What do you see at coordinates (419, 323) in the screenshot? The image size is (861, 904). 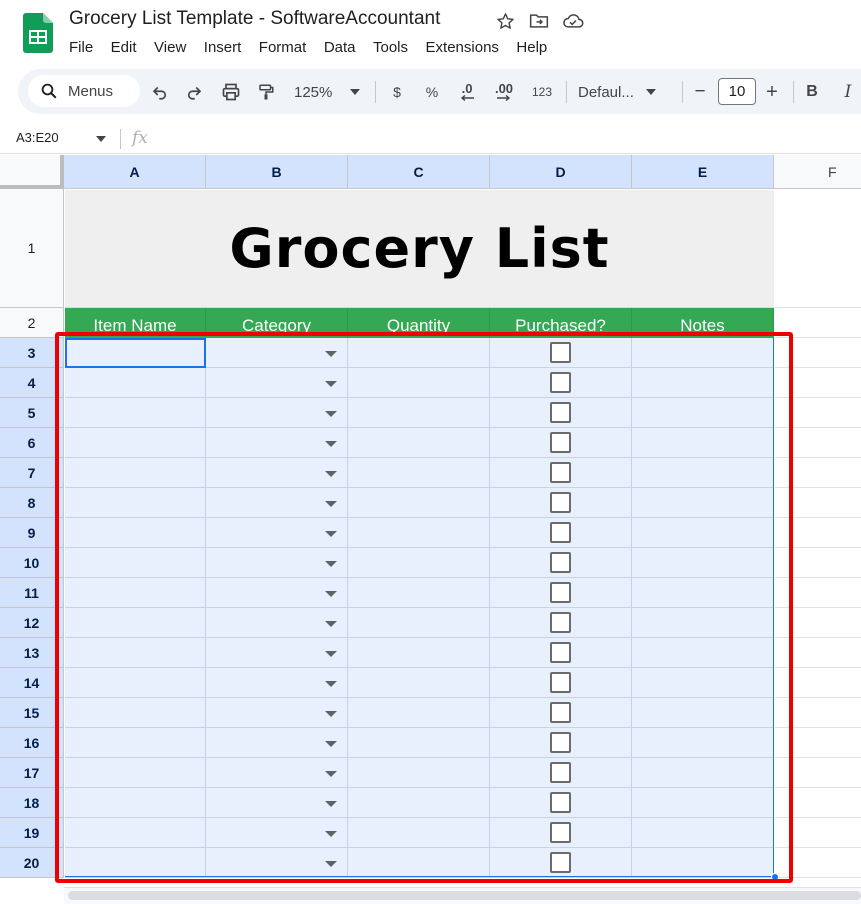 I see `header-quantity: Quantity` at bounding box center [419, 323].